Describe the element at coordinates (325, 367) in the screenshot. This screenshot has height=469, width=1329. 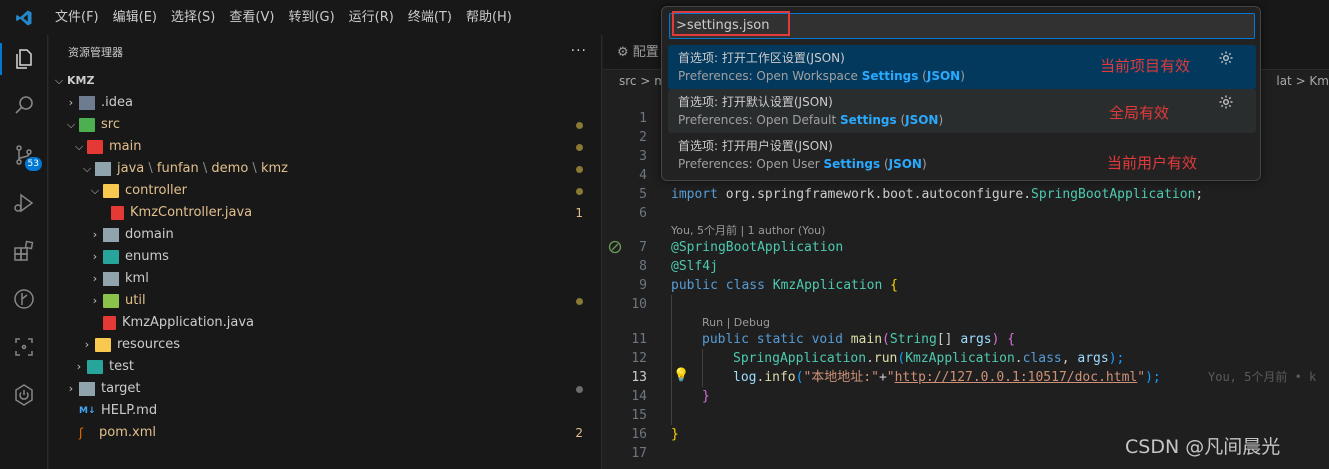
I see `tree-item-test: › test` at that location.